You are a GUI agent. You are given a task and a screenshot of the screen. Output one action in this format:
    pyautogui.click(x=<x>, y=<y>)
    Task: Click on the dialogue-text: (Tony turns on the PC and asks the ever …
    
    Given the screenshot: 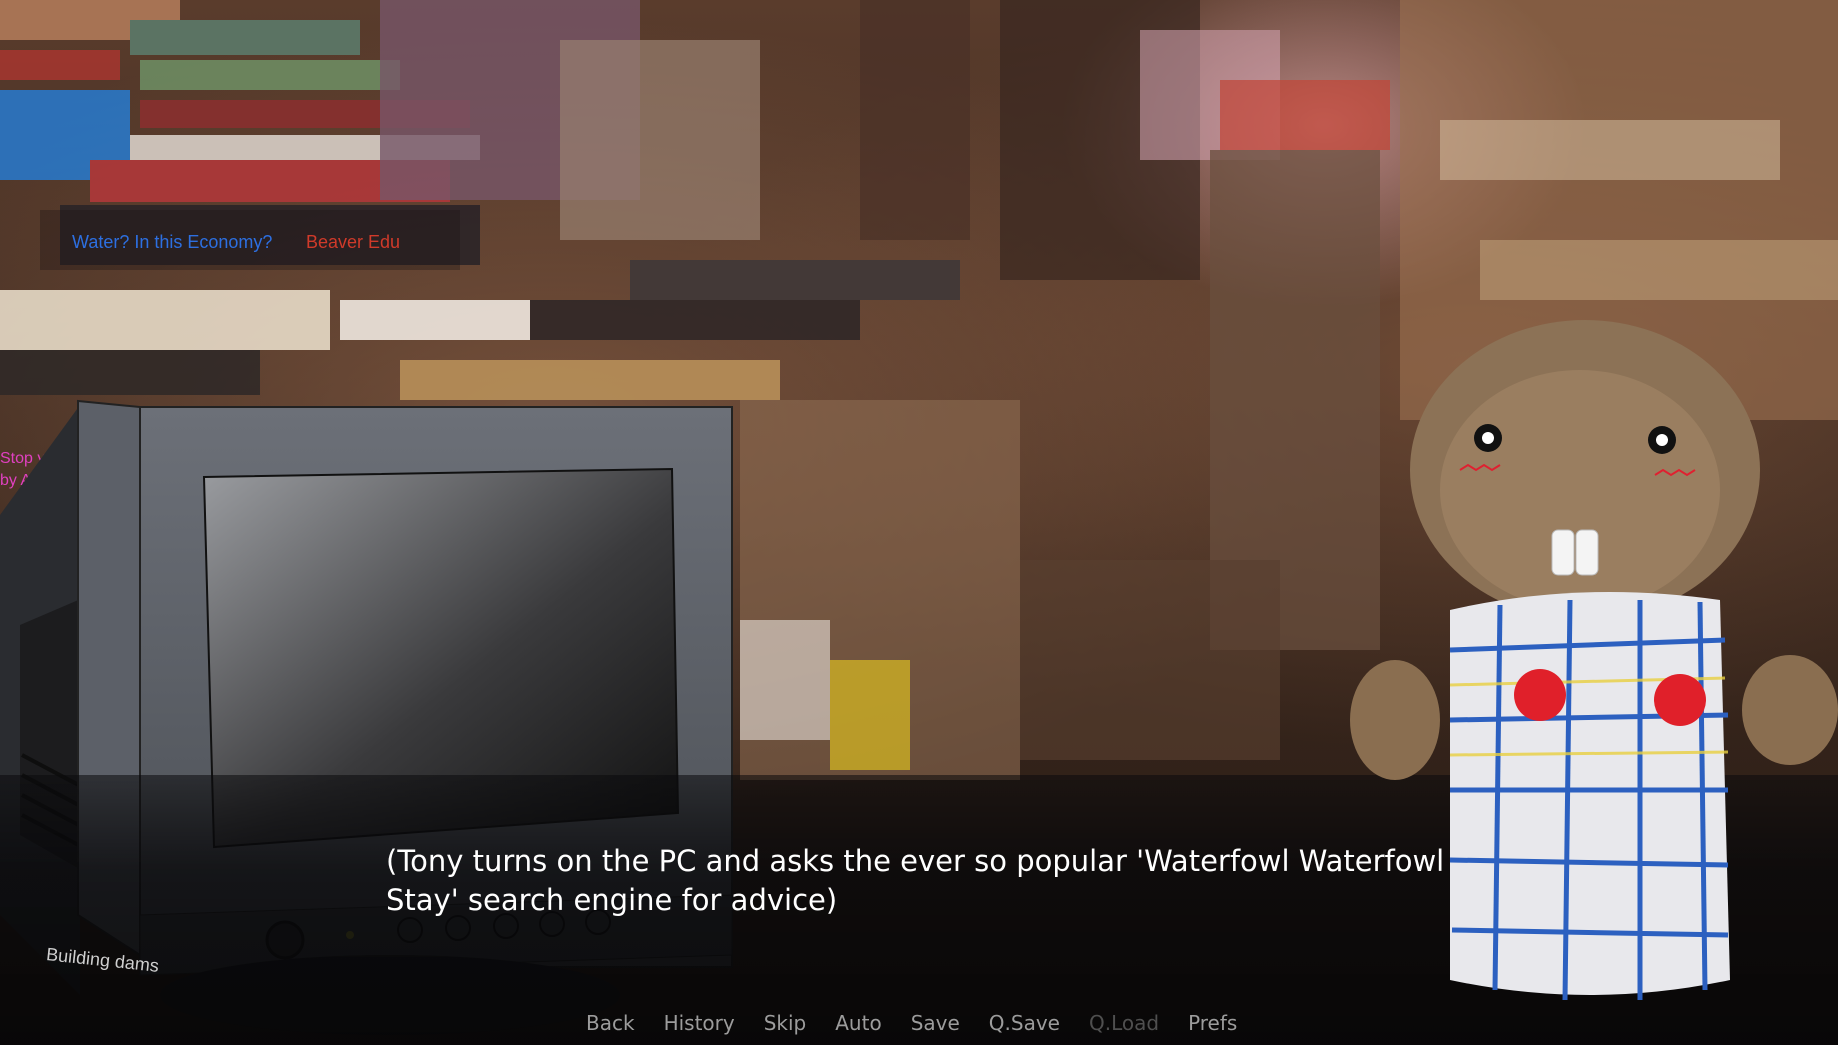 What is the action you would take?
    pyautogui.click(x=915, y=880)
    